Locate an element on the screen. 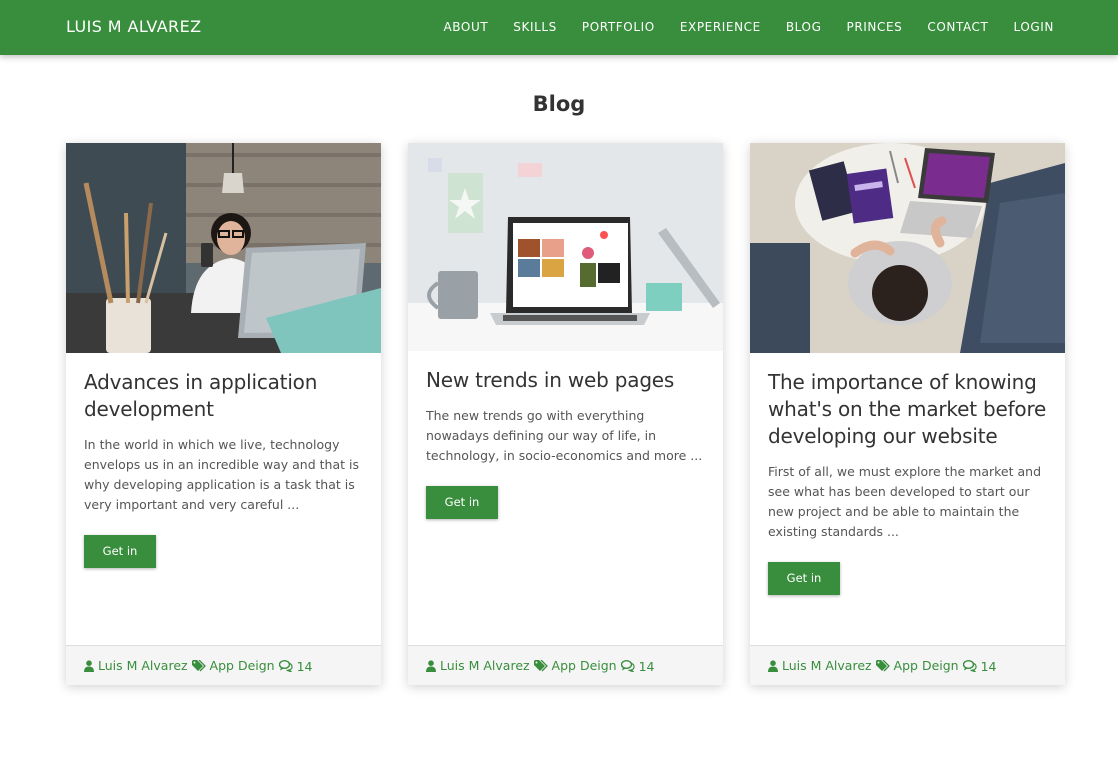 The image size is (1118, 758). nav-link-princes: PRINCES is located at coordinates (874, 27).